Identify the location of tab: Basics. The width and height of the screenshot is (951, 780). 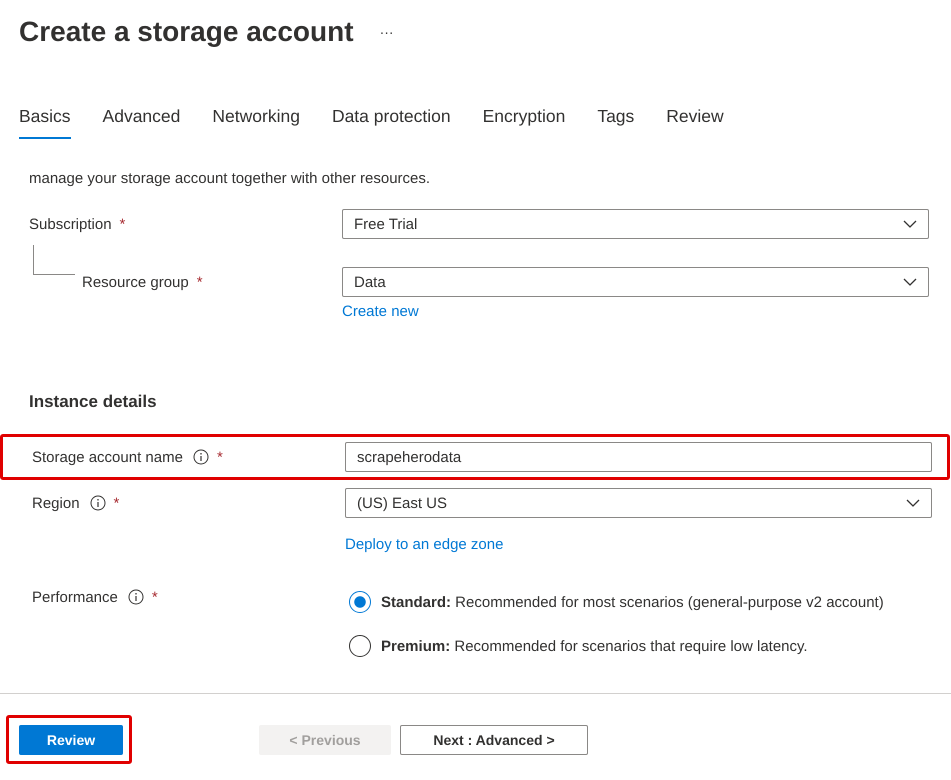
(45, 122).